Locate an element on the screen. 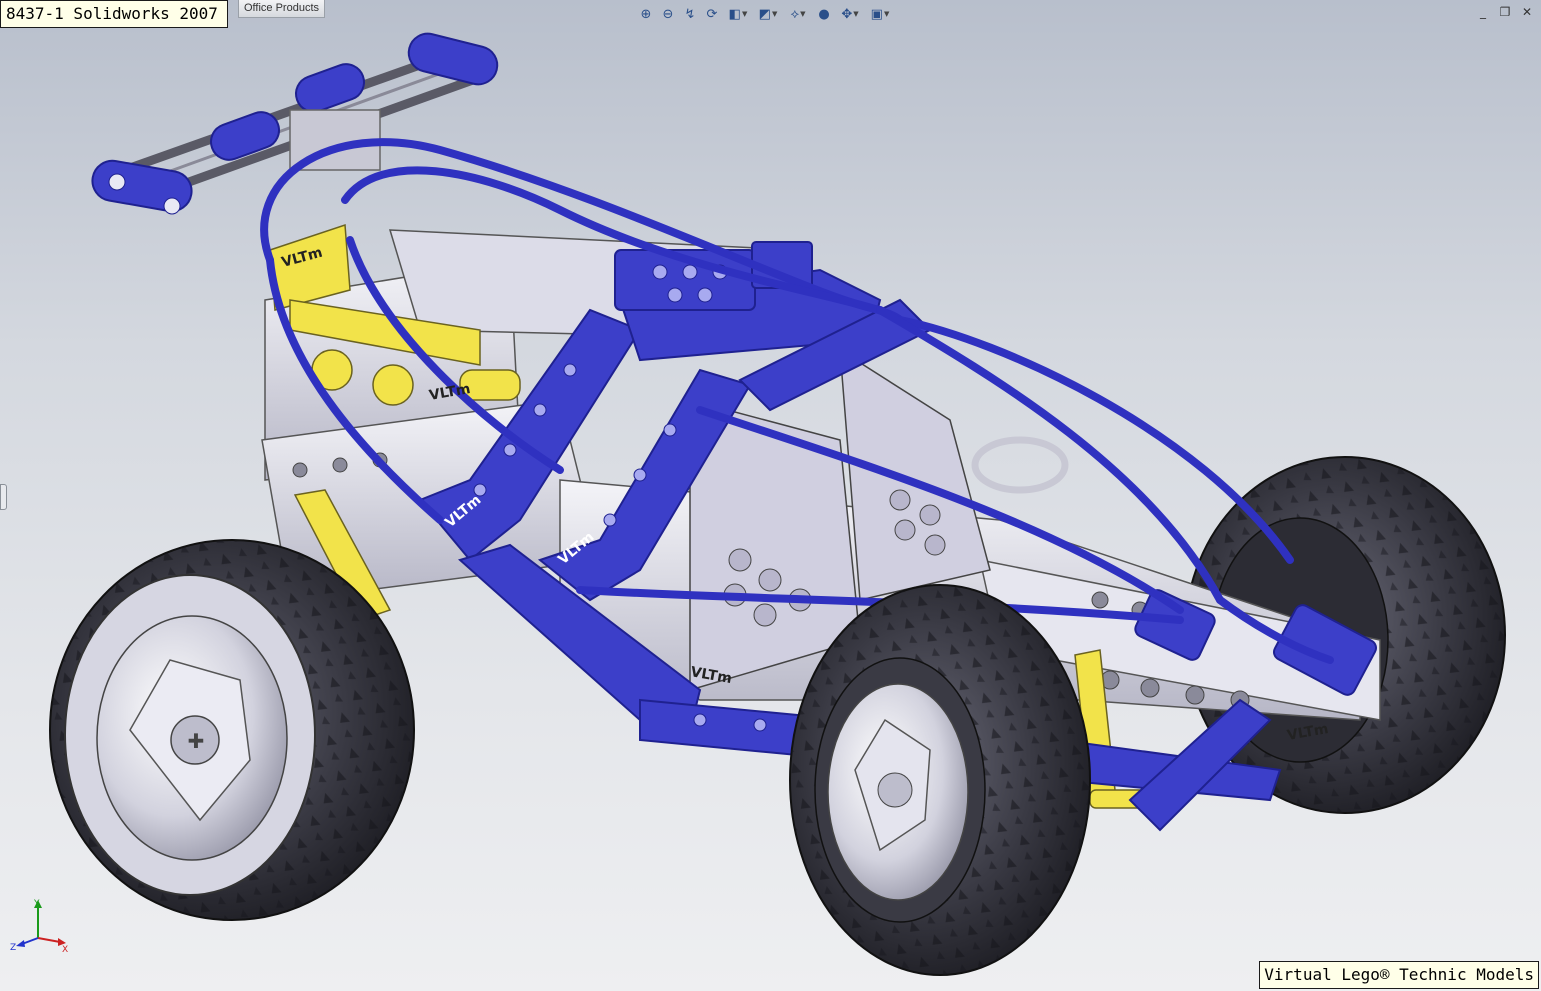  rear-wing is located at coordinates (295, 123).